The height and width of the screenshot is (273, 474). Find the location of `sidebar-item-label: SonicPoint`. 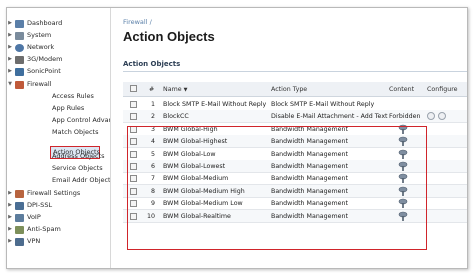

sidebar-item-label: SonicPoint is located at coordinates (44, 71).